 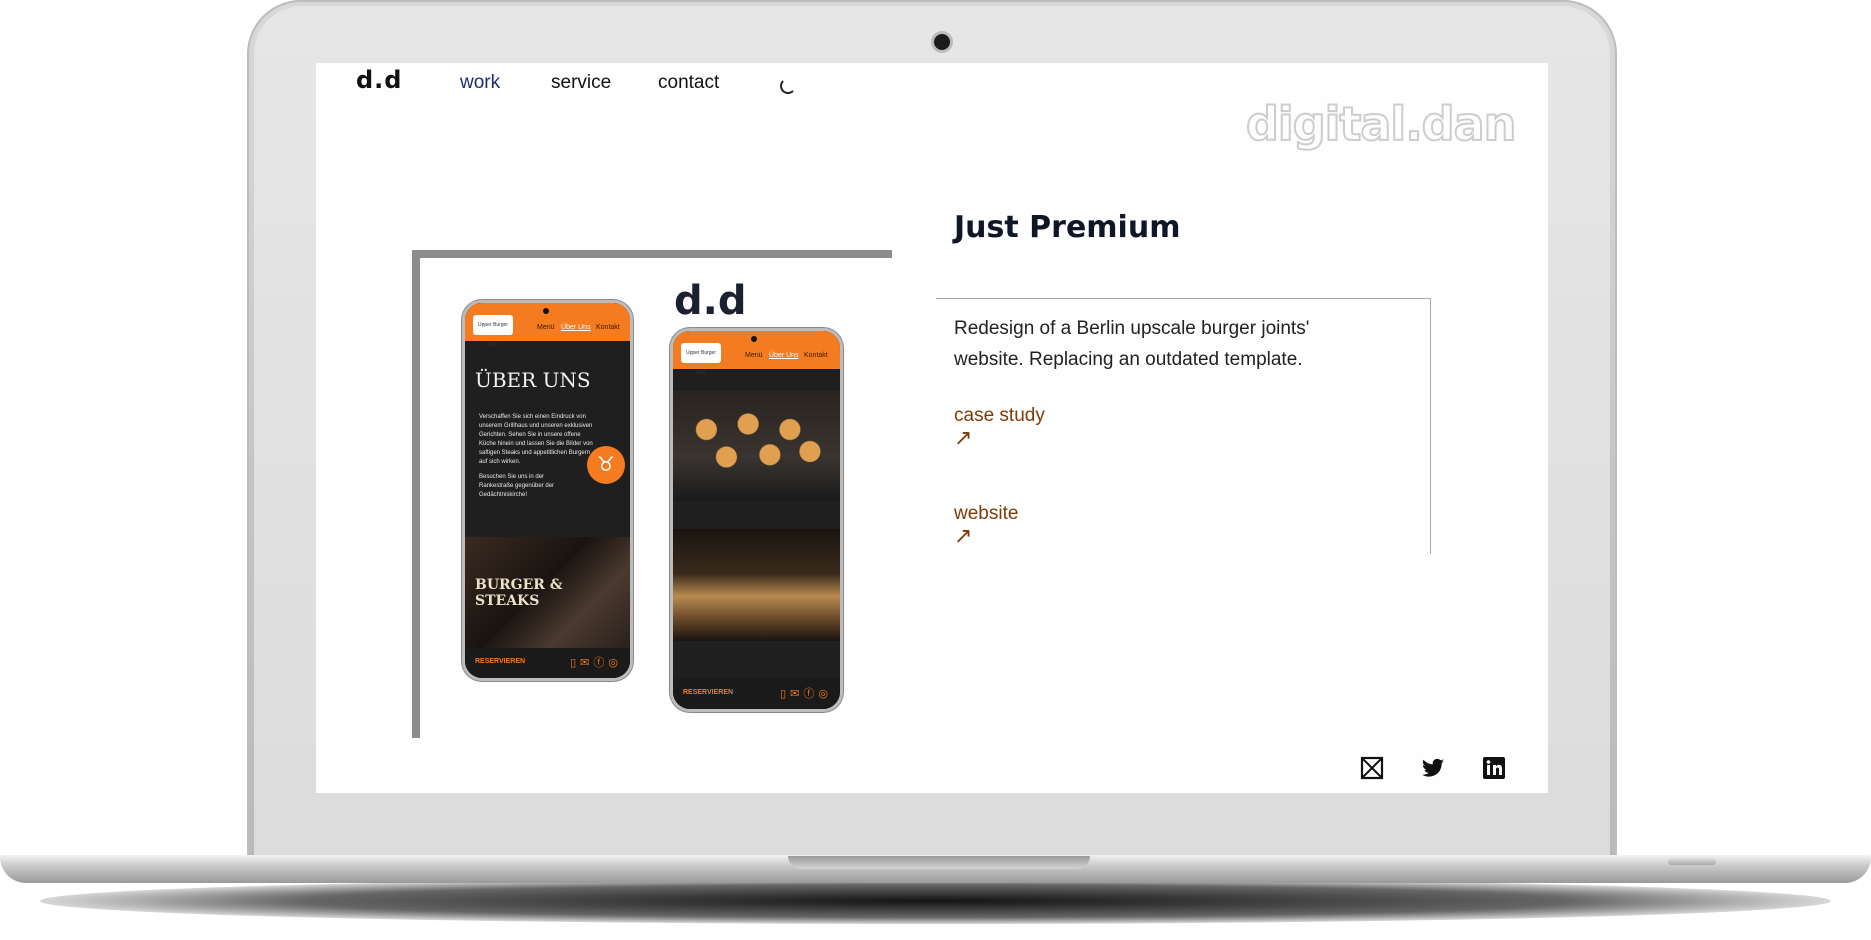 I want to click on divider, so click(x=1183, y=298).